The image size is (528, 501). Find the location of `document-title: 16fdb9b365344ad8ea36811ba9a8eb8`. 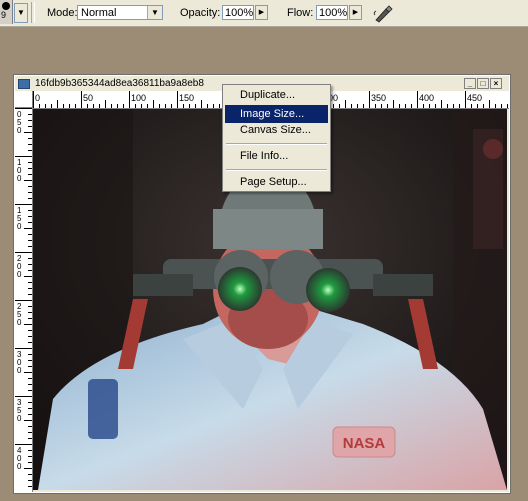

document-title: 16fdb9b365344ad8ea36811ba9a8eb8 is located at coordinates (119, 83).